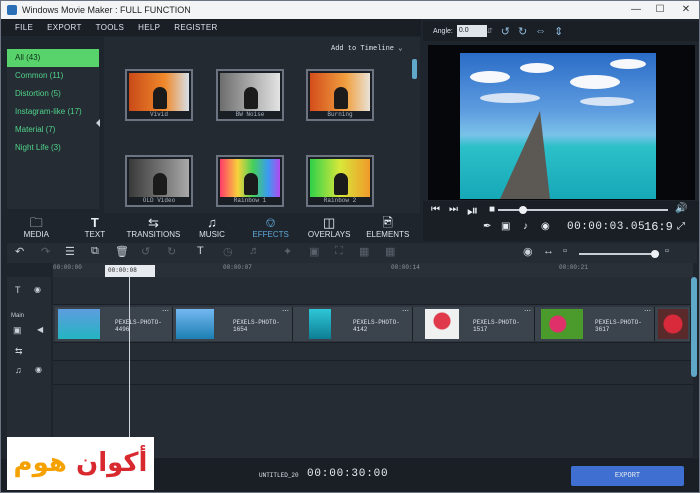 The image size is (700, 493). What do you see at coordinates (95, 251) in the screenshot?
I see `copy-icon: ⧉` at bounding box center [95, 251].